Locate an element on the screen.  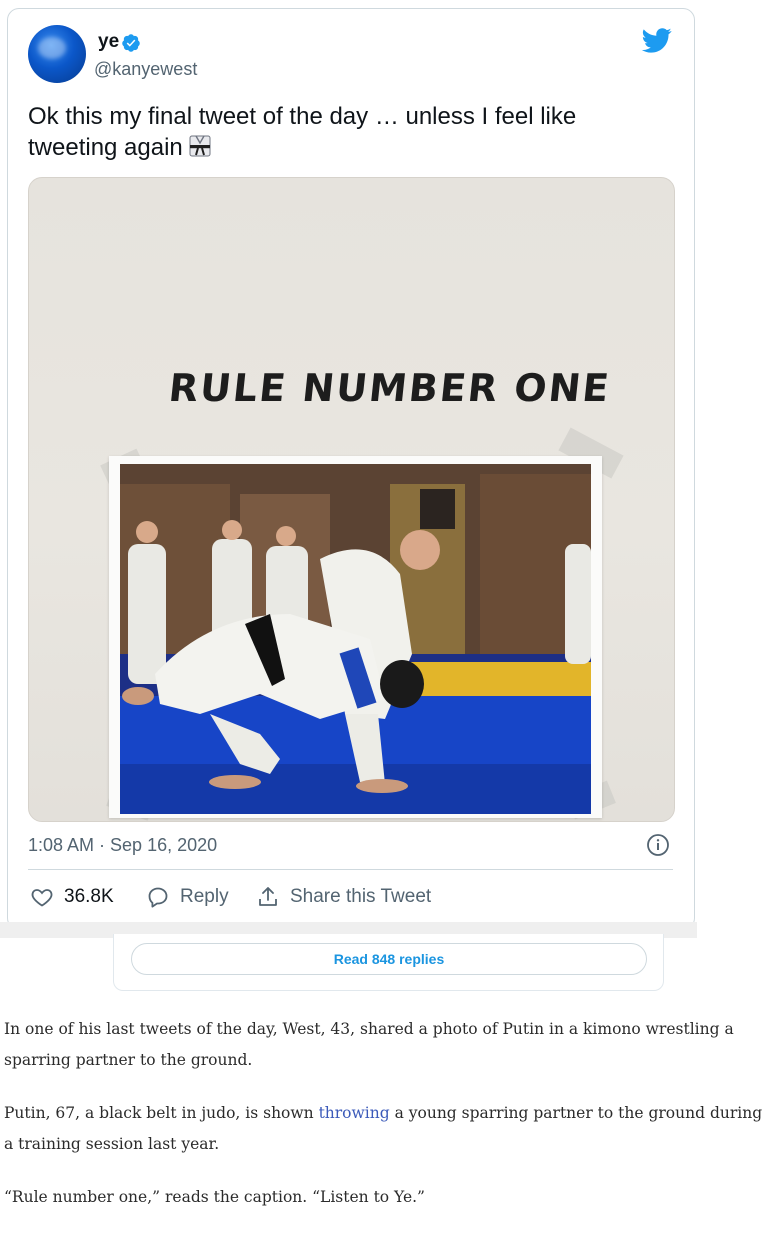
divider is located at coordinates (350, 869).